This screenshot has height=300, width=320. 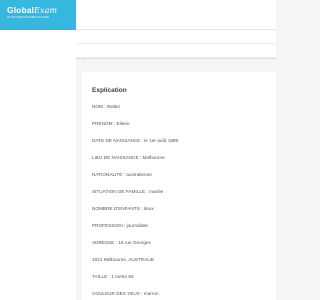 I want to click on info-line: SITUATION DE FAMILLE : mariée, so click(x=128, y=191).